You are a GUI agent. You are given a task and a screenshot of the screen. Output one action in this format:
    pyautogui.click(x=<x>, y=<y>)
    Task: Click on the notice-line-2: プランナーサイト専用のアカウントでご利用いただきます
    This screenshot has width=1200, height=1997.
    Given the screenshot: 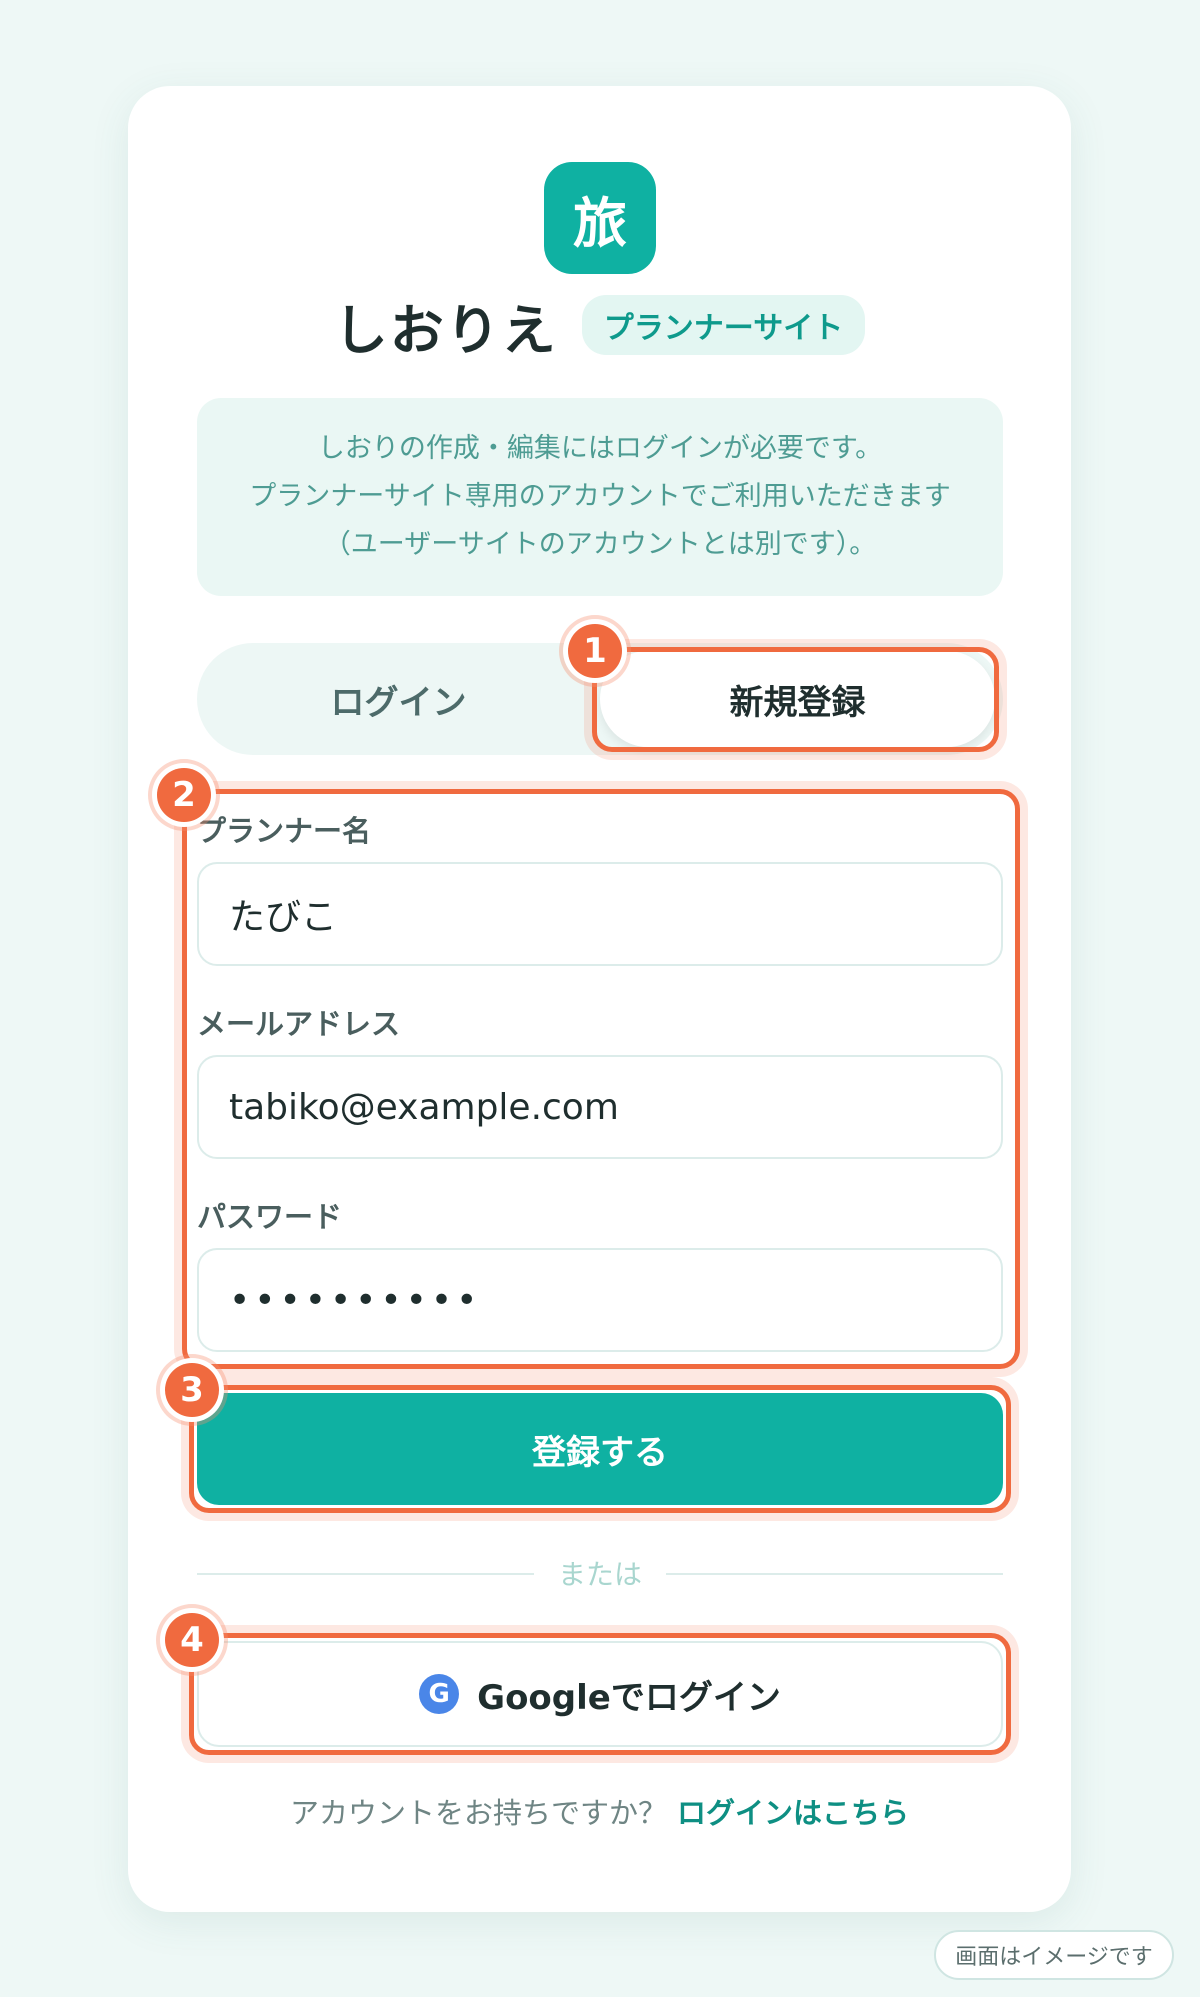 What is the action you would take?
    pyautogui.click(x=600, y=496)
    